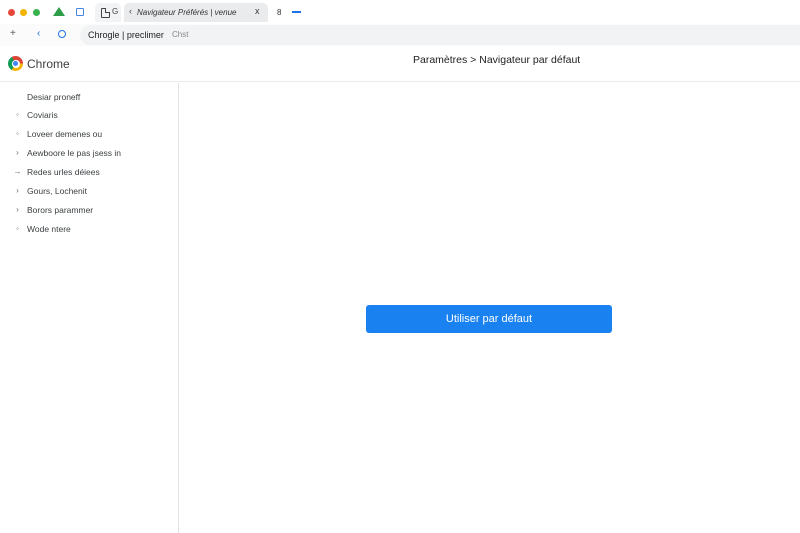 The height and width of the screenshot is (533, 800). I want to click on reload-icon, so click(62, 34).